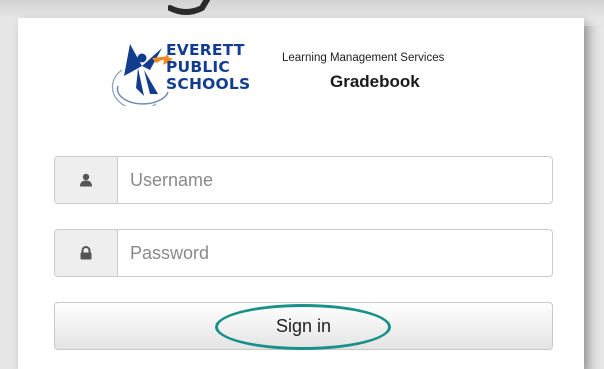 The width and height of the screenshot is (604, 369). I want to click on logo-line-everett: EVERETT, so click(205, 50).